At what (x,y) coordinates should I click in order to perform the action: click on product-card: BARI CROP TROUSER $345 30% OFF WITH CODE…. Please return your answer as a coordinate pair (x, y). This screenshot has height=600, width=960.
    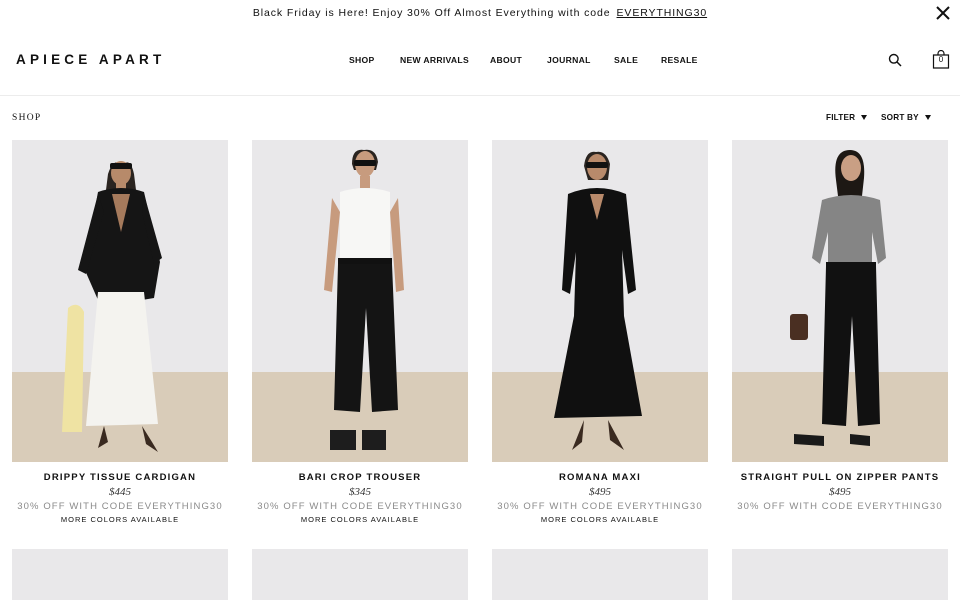
    Looking at the image, I should click on (360, 332).